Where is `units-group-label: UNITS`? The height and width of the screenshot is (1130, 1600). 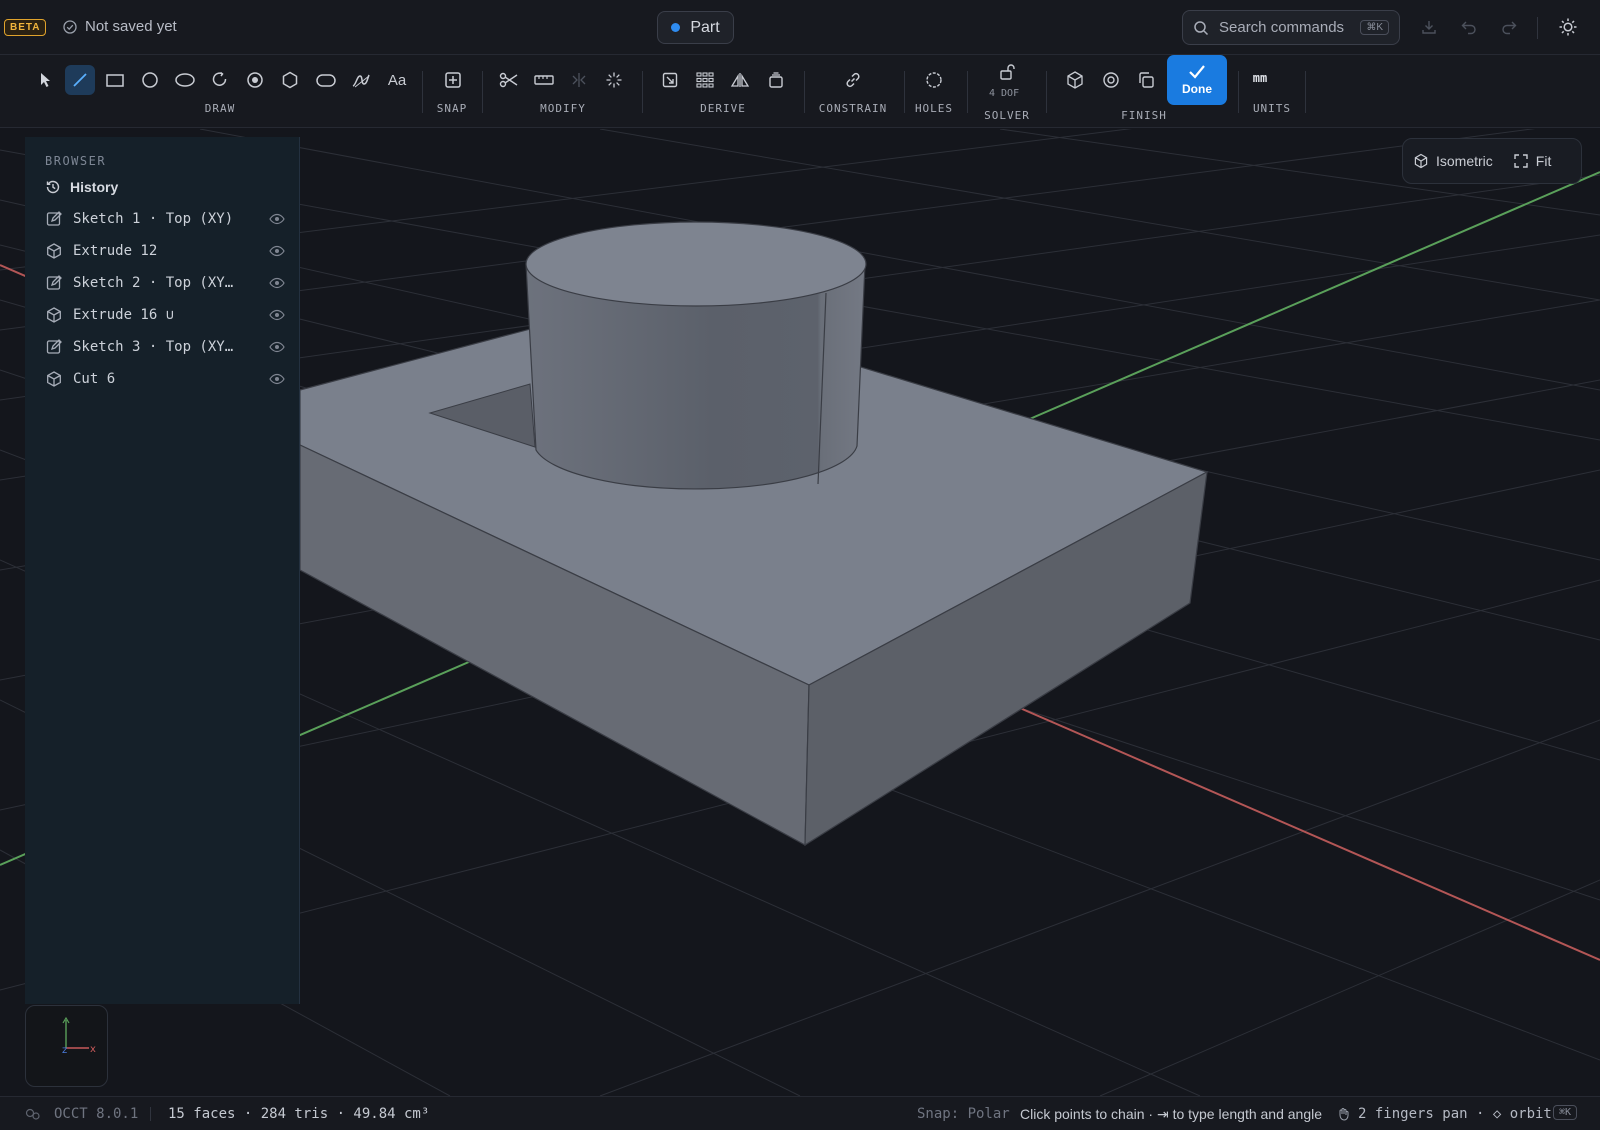
units-group-label: UNITS is located at coordinates (1272, 108).